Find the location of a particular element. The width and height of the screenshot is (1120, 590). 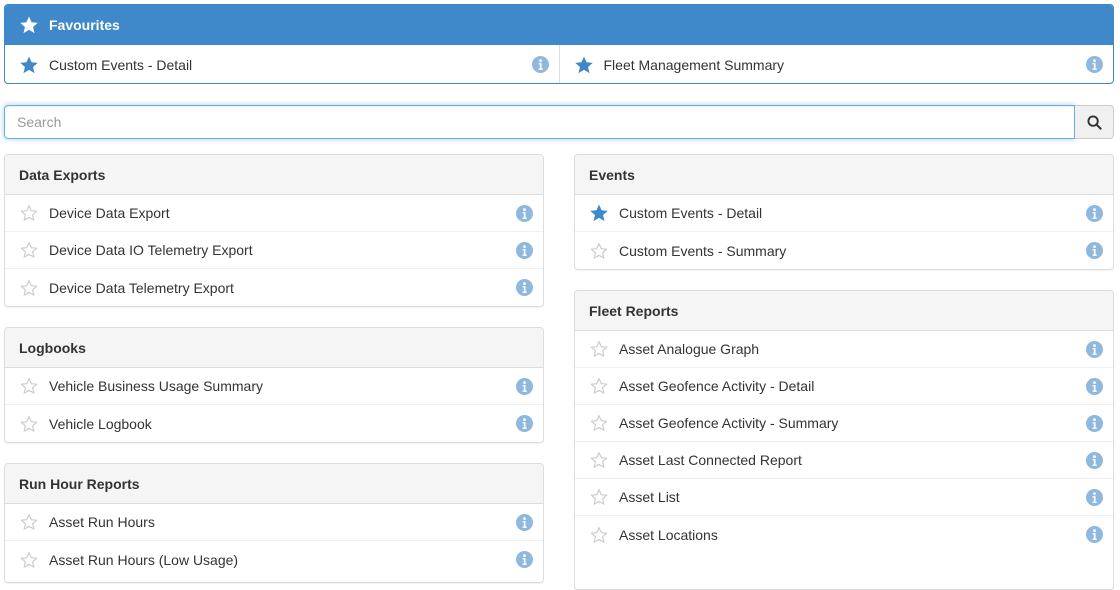

report-item-label: Device Data Telemetry Export is located at coordinates (282, 288).